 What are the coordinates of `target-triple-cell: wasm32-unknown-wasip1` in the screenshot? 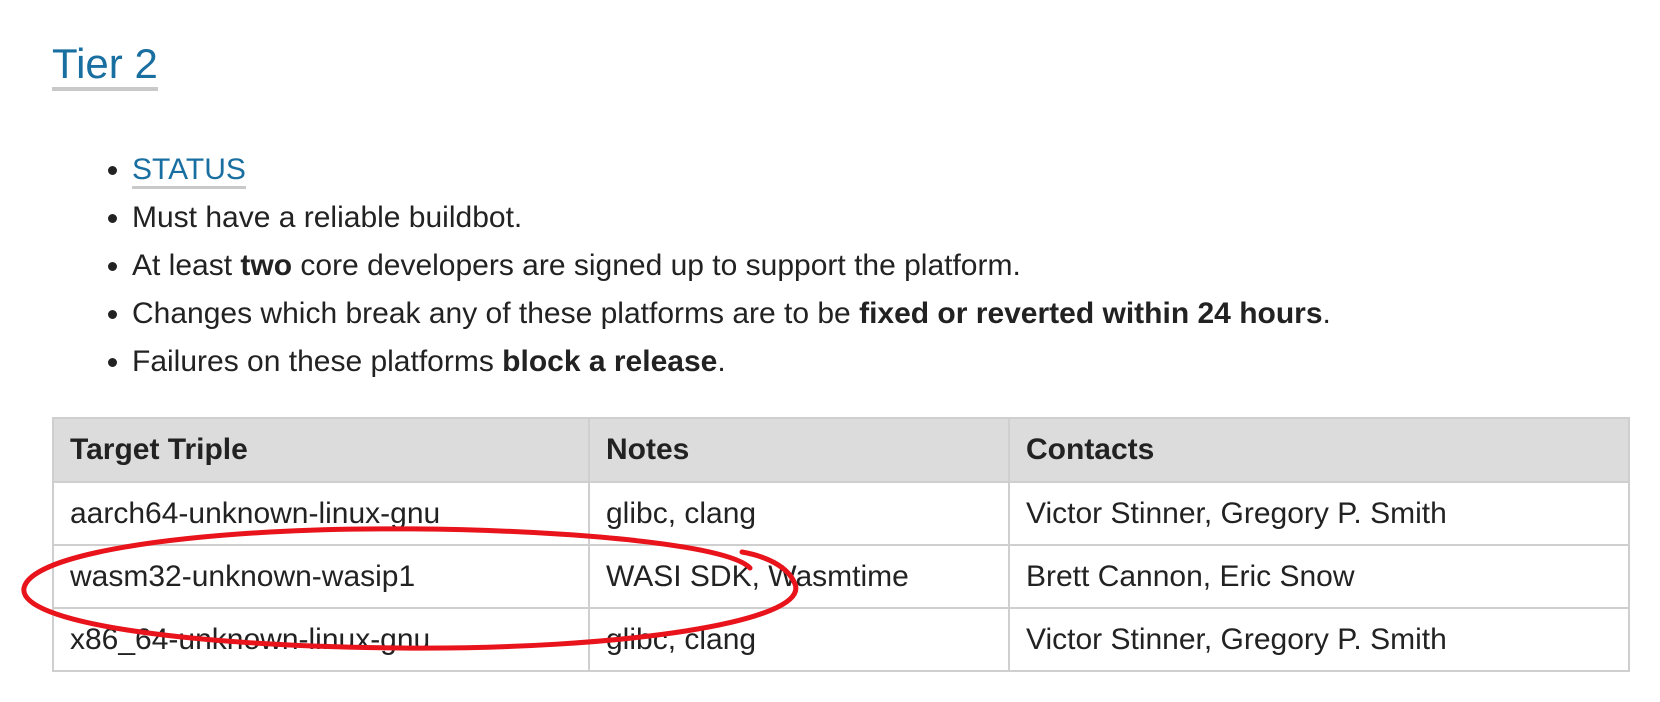 It's located at (321, 576).